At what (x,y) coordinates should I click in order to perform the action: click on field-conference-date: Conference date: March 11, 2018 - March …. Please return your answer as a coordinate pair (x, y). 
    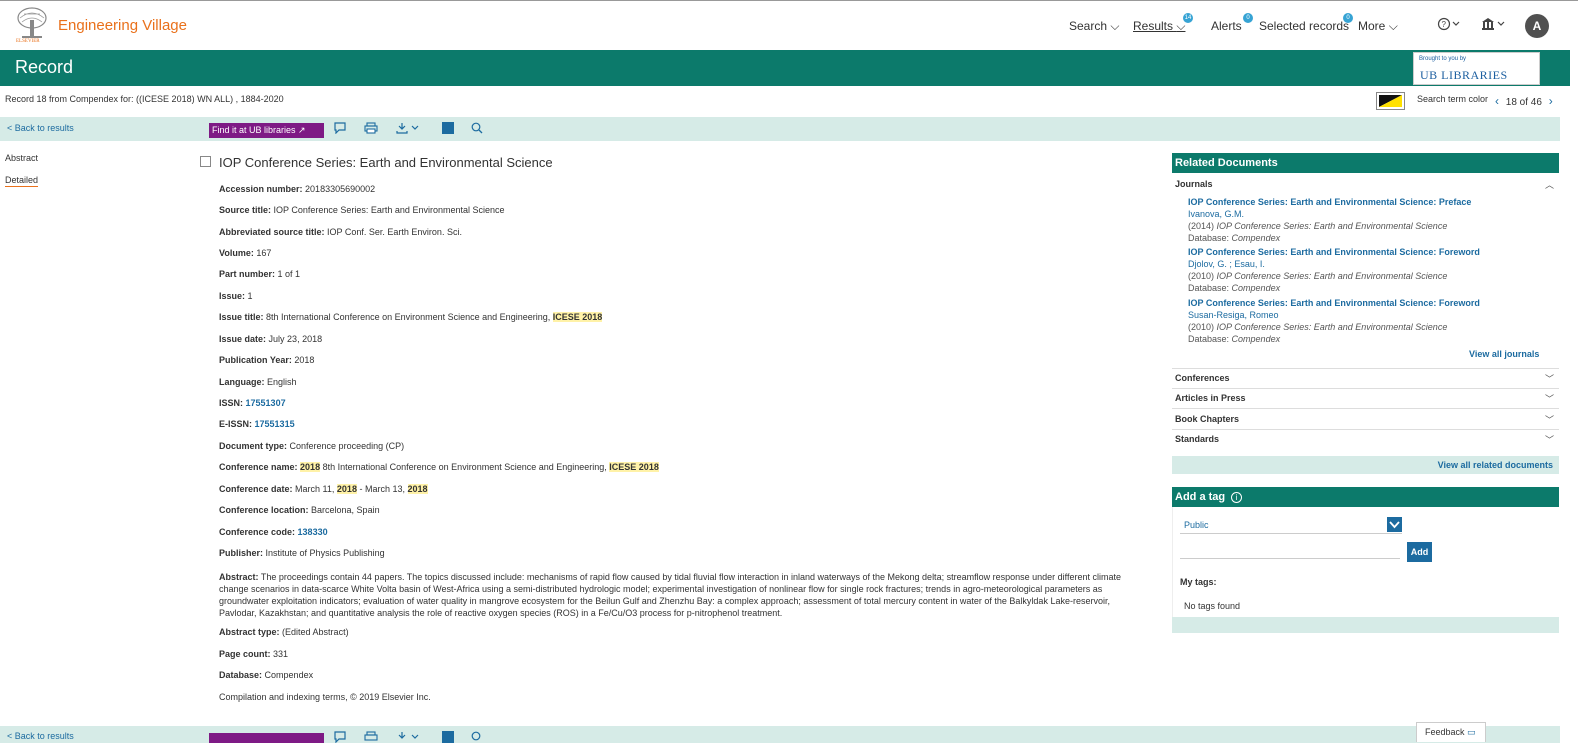
    Looking at the image, I should click on (323, 489).